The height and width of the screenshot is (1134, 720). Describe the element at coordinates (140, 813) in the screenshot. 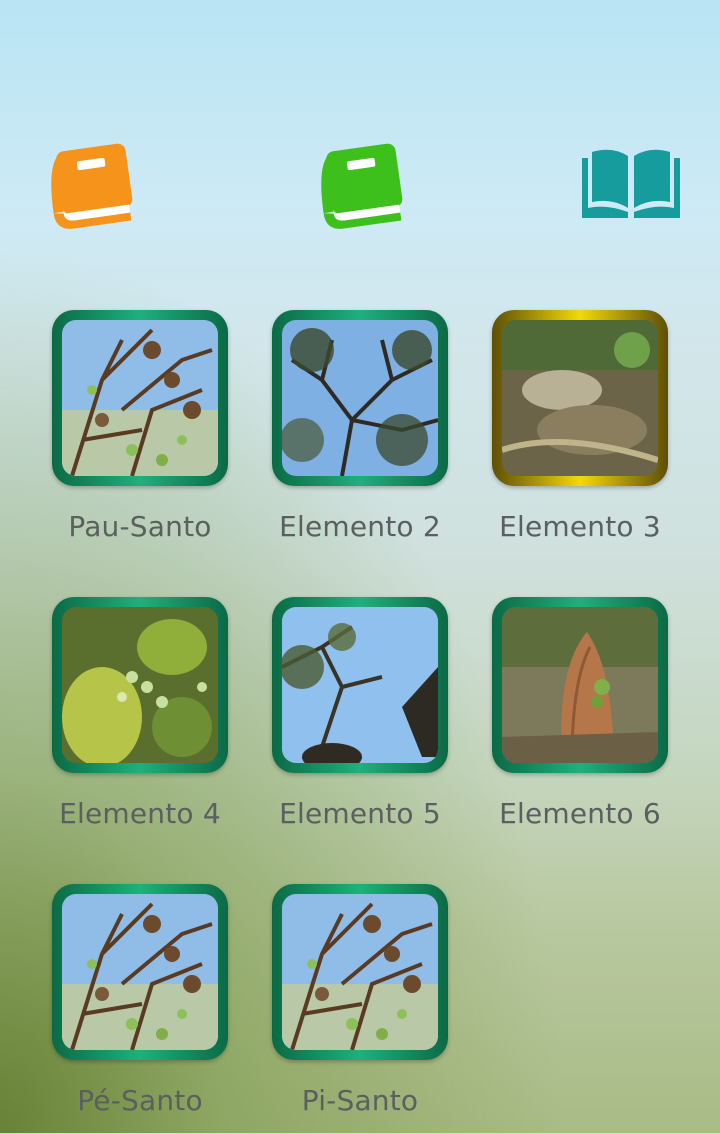

I see `grid-item-label: Elemento 4` at that location.